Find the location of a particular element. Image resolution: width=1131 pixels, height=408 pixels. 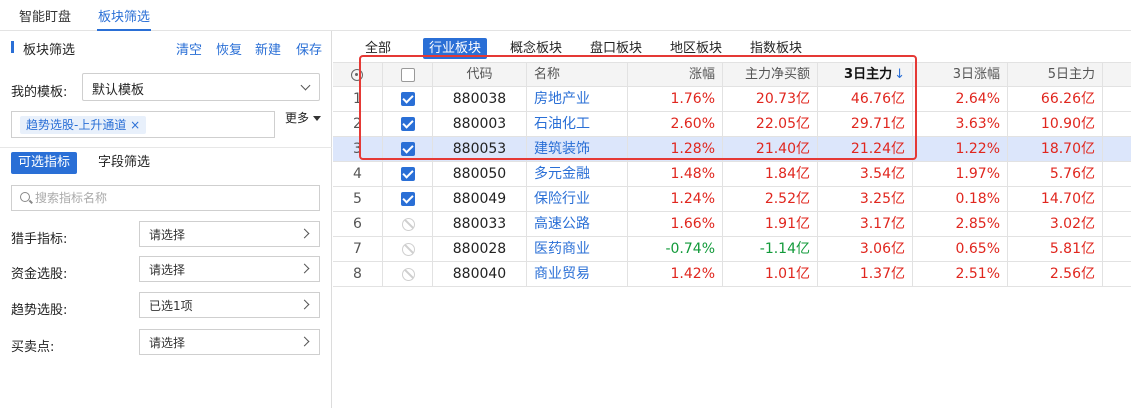

row-main-3d: 46.76亿 is located at coordinates (865, 99).